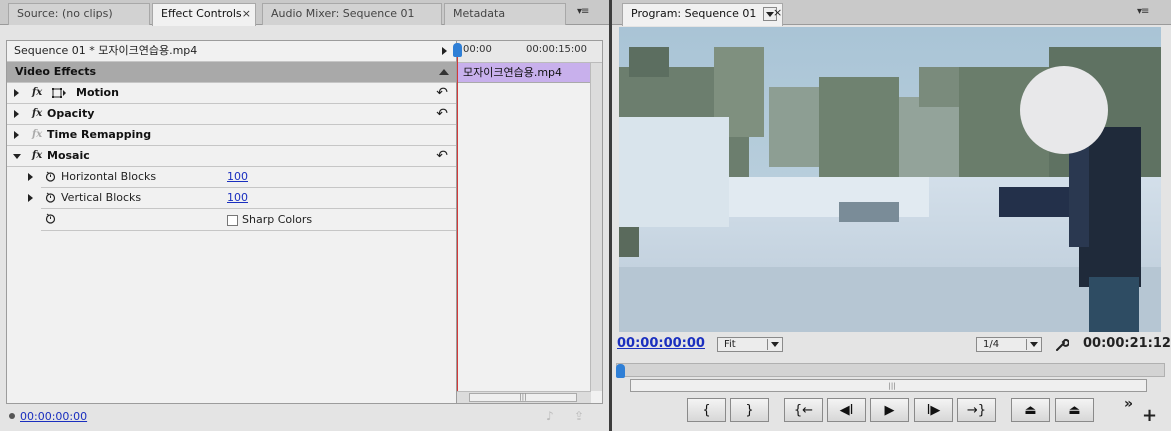 The width and height of the screenshot is (1171, 431). I want to click on more-controls-icon: », so click(1128, 404).